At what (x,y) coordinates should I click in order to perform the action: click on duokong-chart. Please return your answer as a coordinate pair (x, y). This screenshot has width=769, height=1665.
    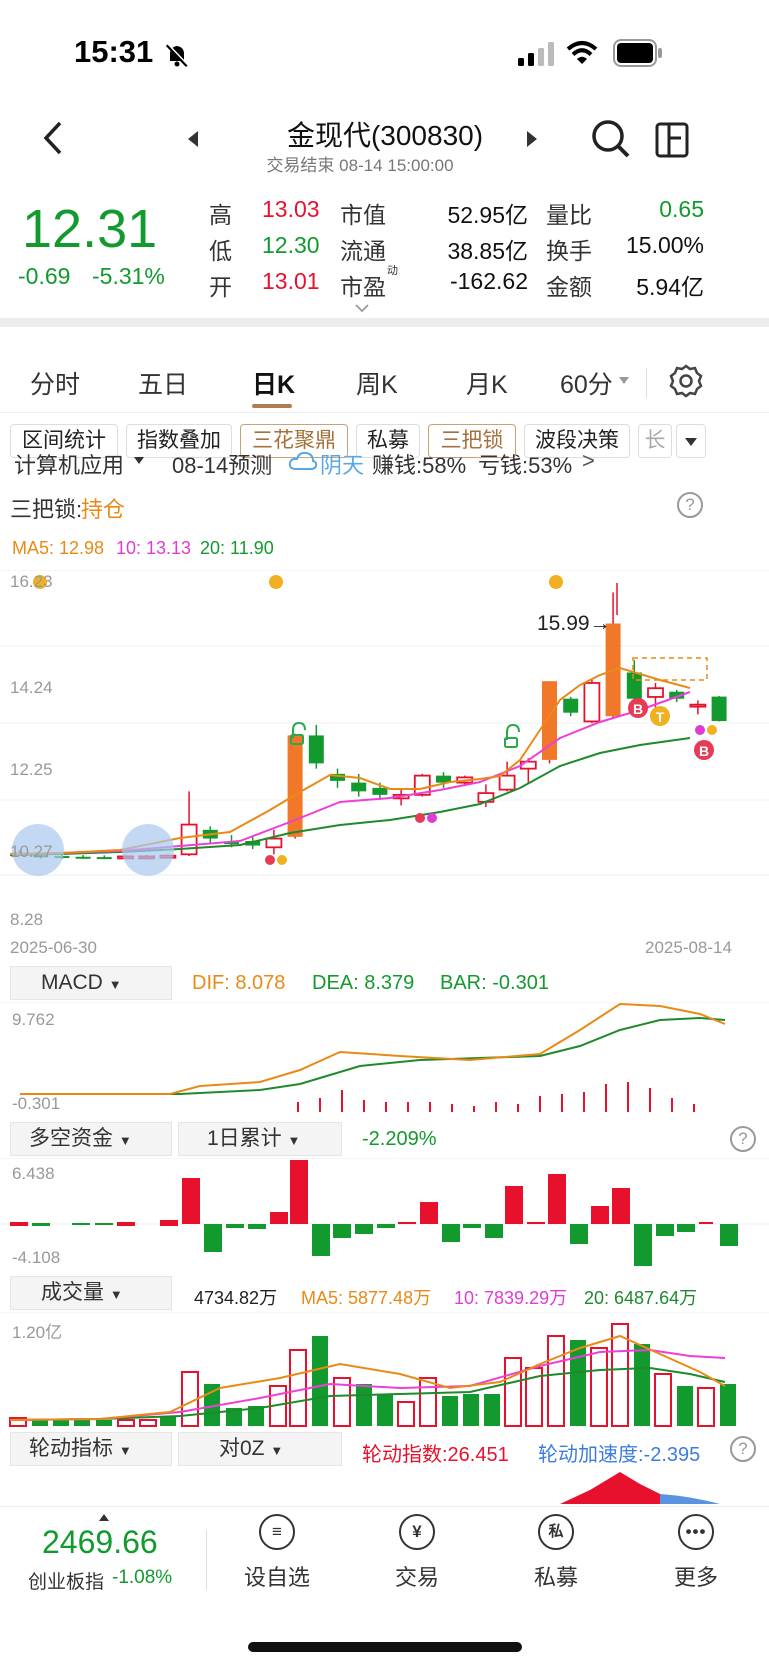
    Looking at the image, I should click on (384, 1215).